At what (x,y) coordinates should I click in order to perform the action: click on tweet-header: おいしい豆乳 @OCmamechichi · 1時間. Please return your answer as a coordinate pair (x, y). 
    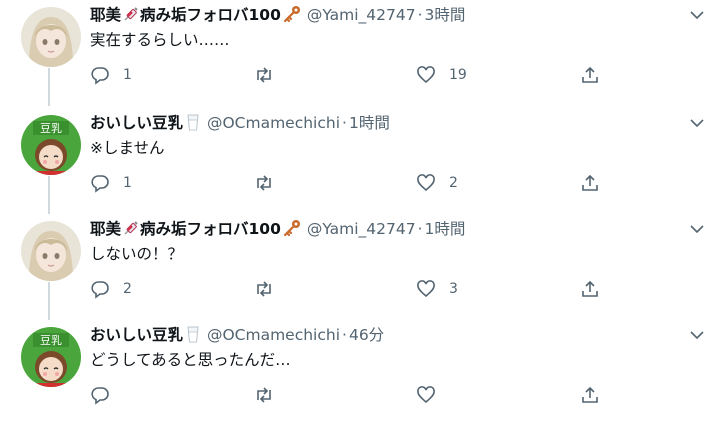
    Looking at the image, I should click on (240, 123).